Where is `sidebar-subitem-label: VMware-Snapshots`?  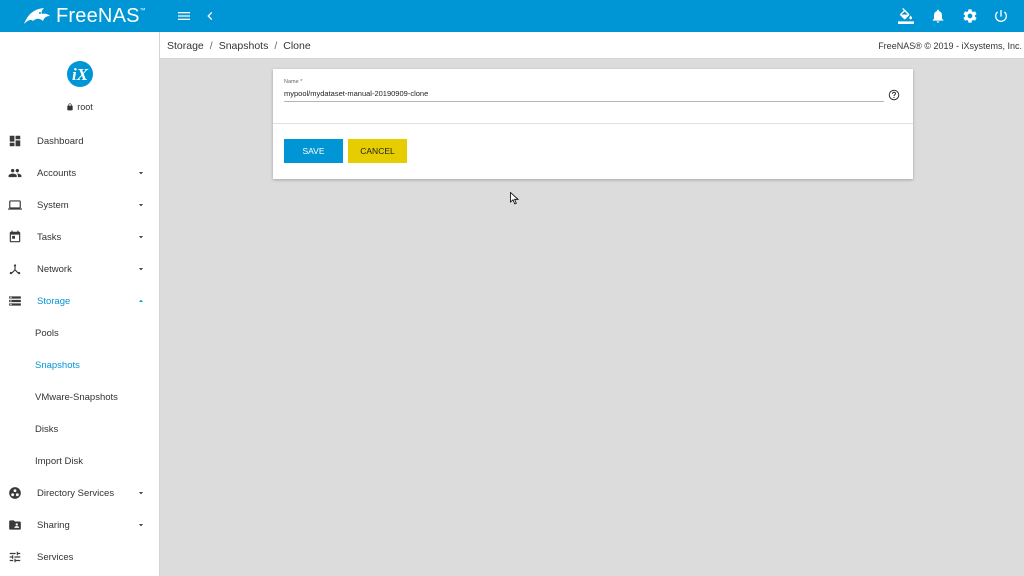 sidebar-subitem-label: VMware-Snapshots is located at coordinates (76, 397).